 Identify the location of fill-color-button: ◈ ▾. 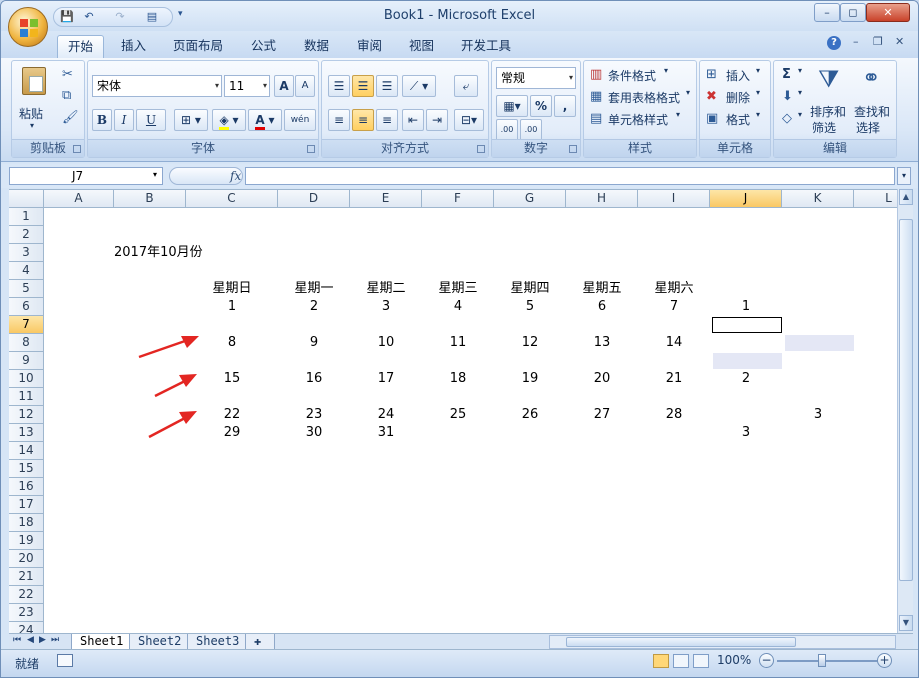
(229, 120).